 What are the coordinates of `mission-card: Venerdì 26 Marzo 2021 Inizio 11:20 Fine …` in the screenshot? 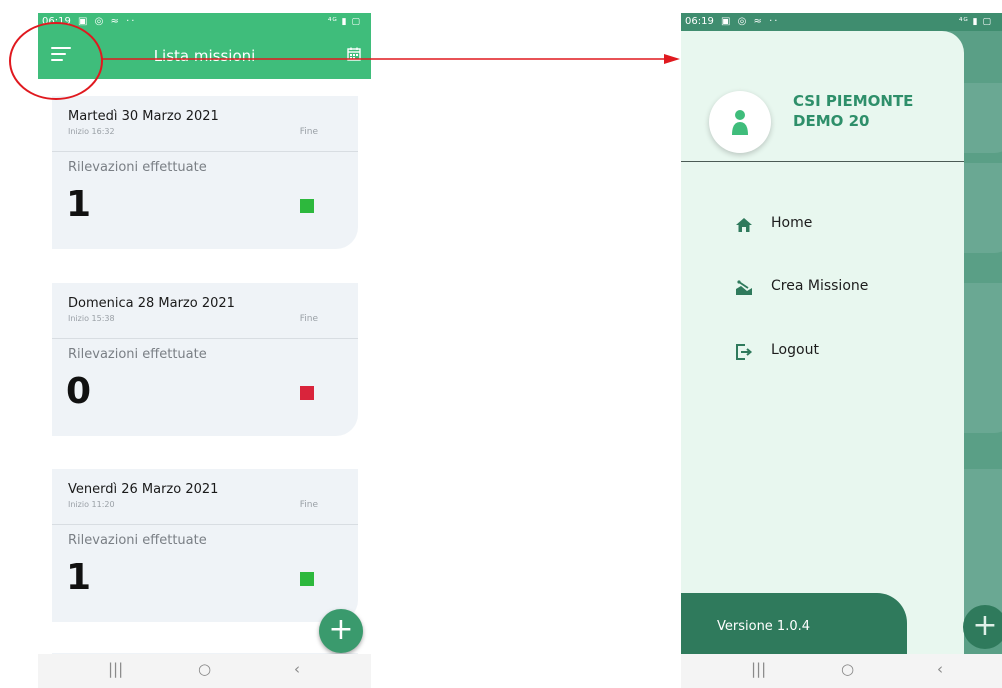 It's located at (205, 545).